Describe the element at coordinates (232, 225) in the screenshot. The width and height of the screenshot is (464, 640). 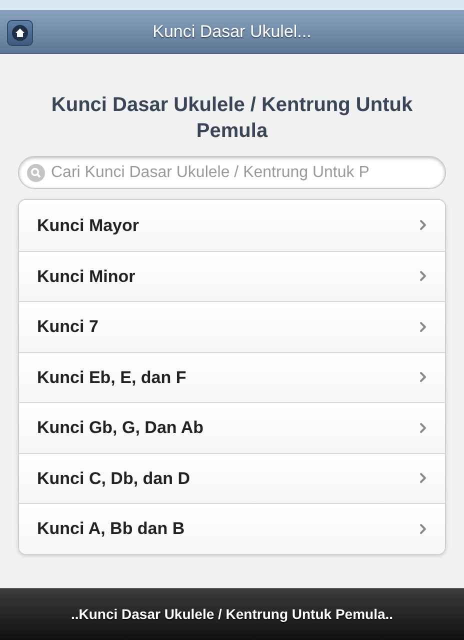
I see `list-item: Kunci Mayor` at that location.